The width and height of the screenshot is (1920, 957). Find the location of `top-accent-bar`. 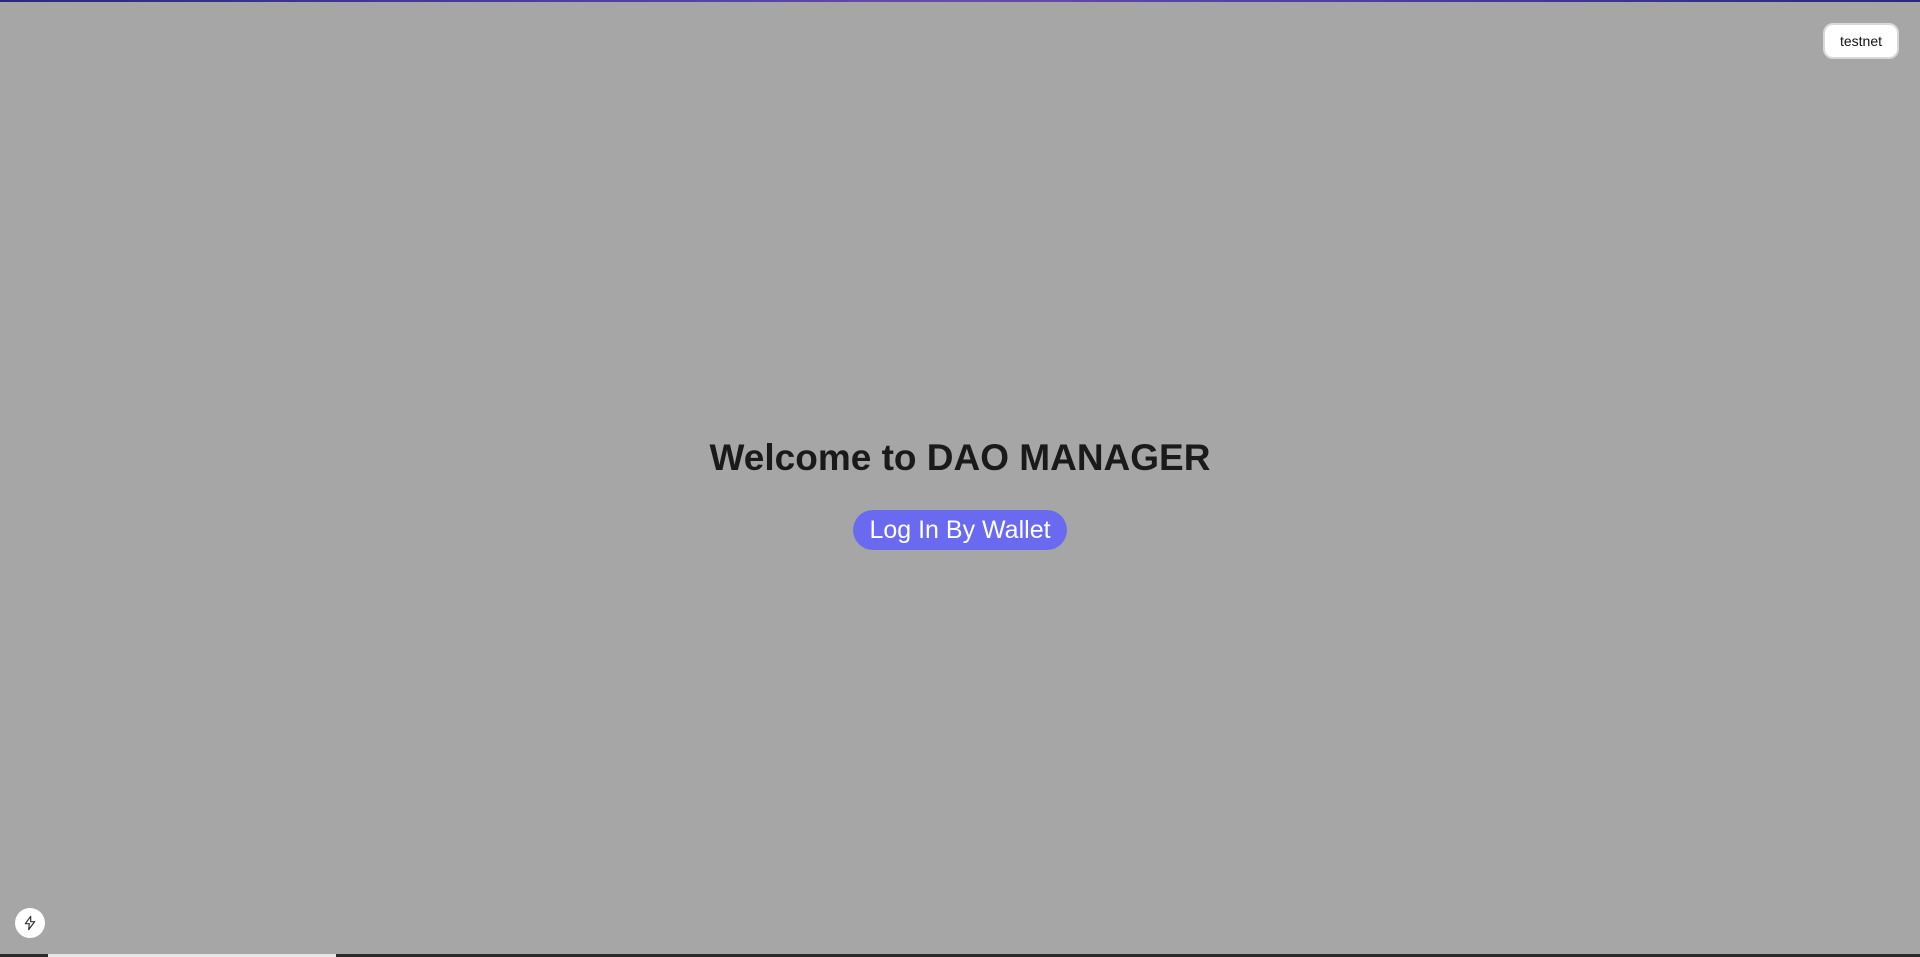

top-accent-bar is located at coordinates (960, 1).